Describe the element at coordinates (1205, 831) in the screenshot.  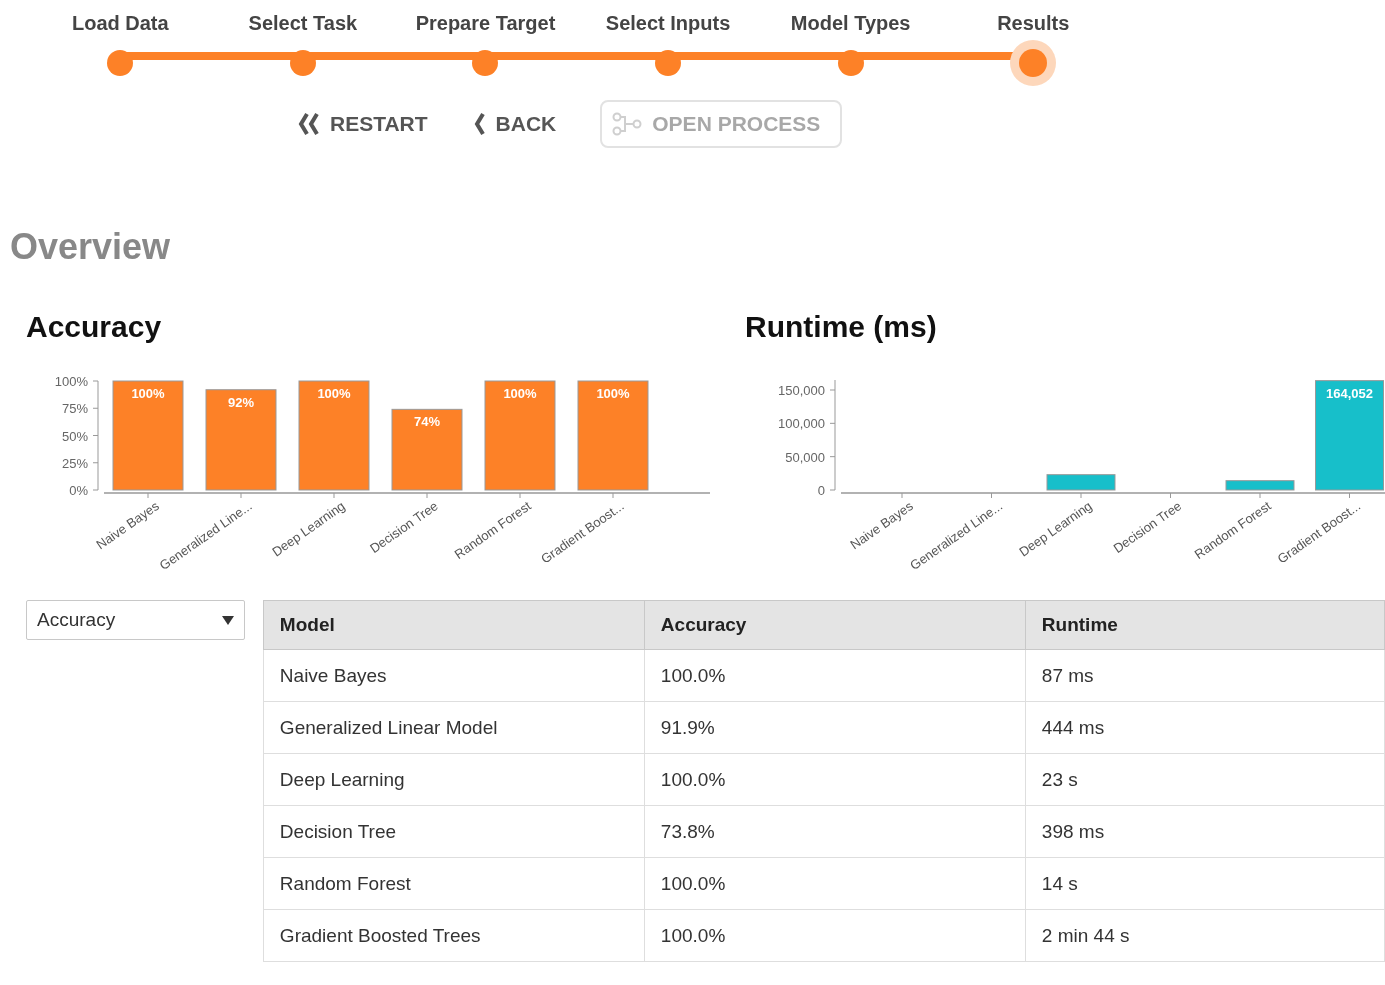
I see `table-cell: 398 ms` at that location.